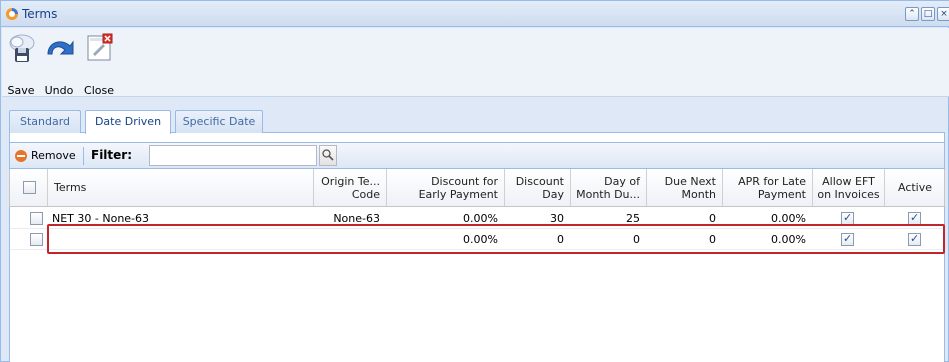 Image resolution: width=949 pixels, height=362 pixels. I want to click on title-bar: Terms ⌃ □ ×, so click(475, 14).